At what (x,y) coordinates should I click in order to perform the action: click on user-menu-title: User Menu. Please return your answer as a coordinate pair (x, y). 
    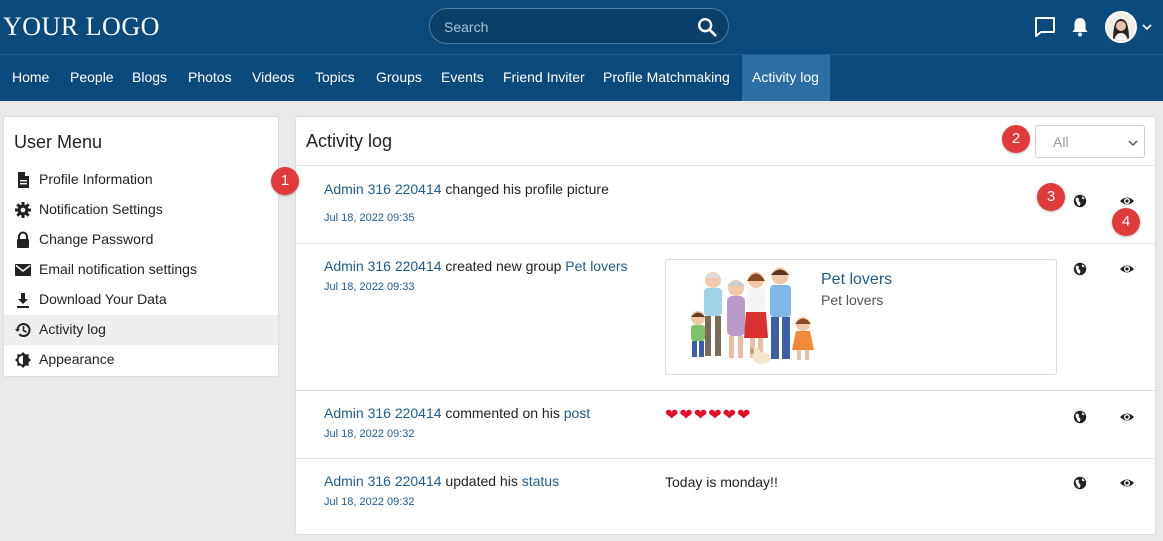
    Looking at the image, I should click on (58, 142).